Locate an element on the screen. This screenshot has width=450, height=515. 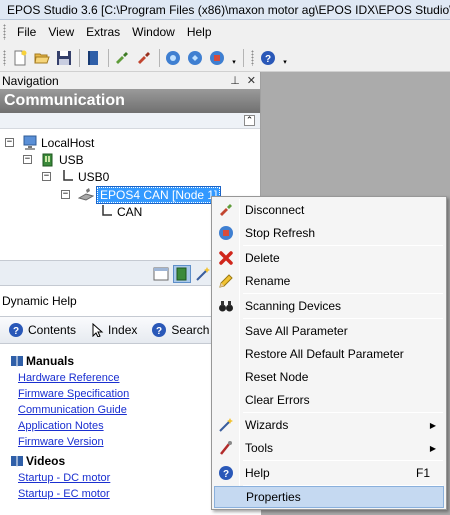
menu-extras: Extras is located at coordinates (103, 32).